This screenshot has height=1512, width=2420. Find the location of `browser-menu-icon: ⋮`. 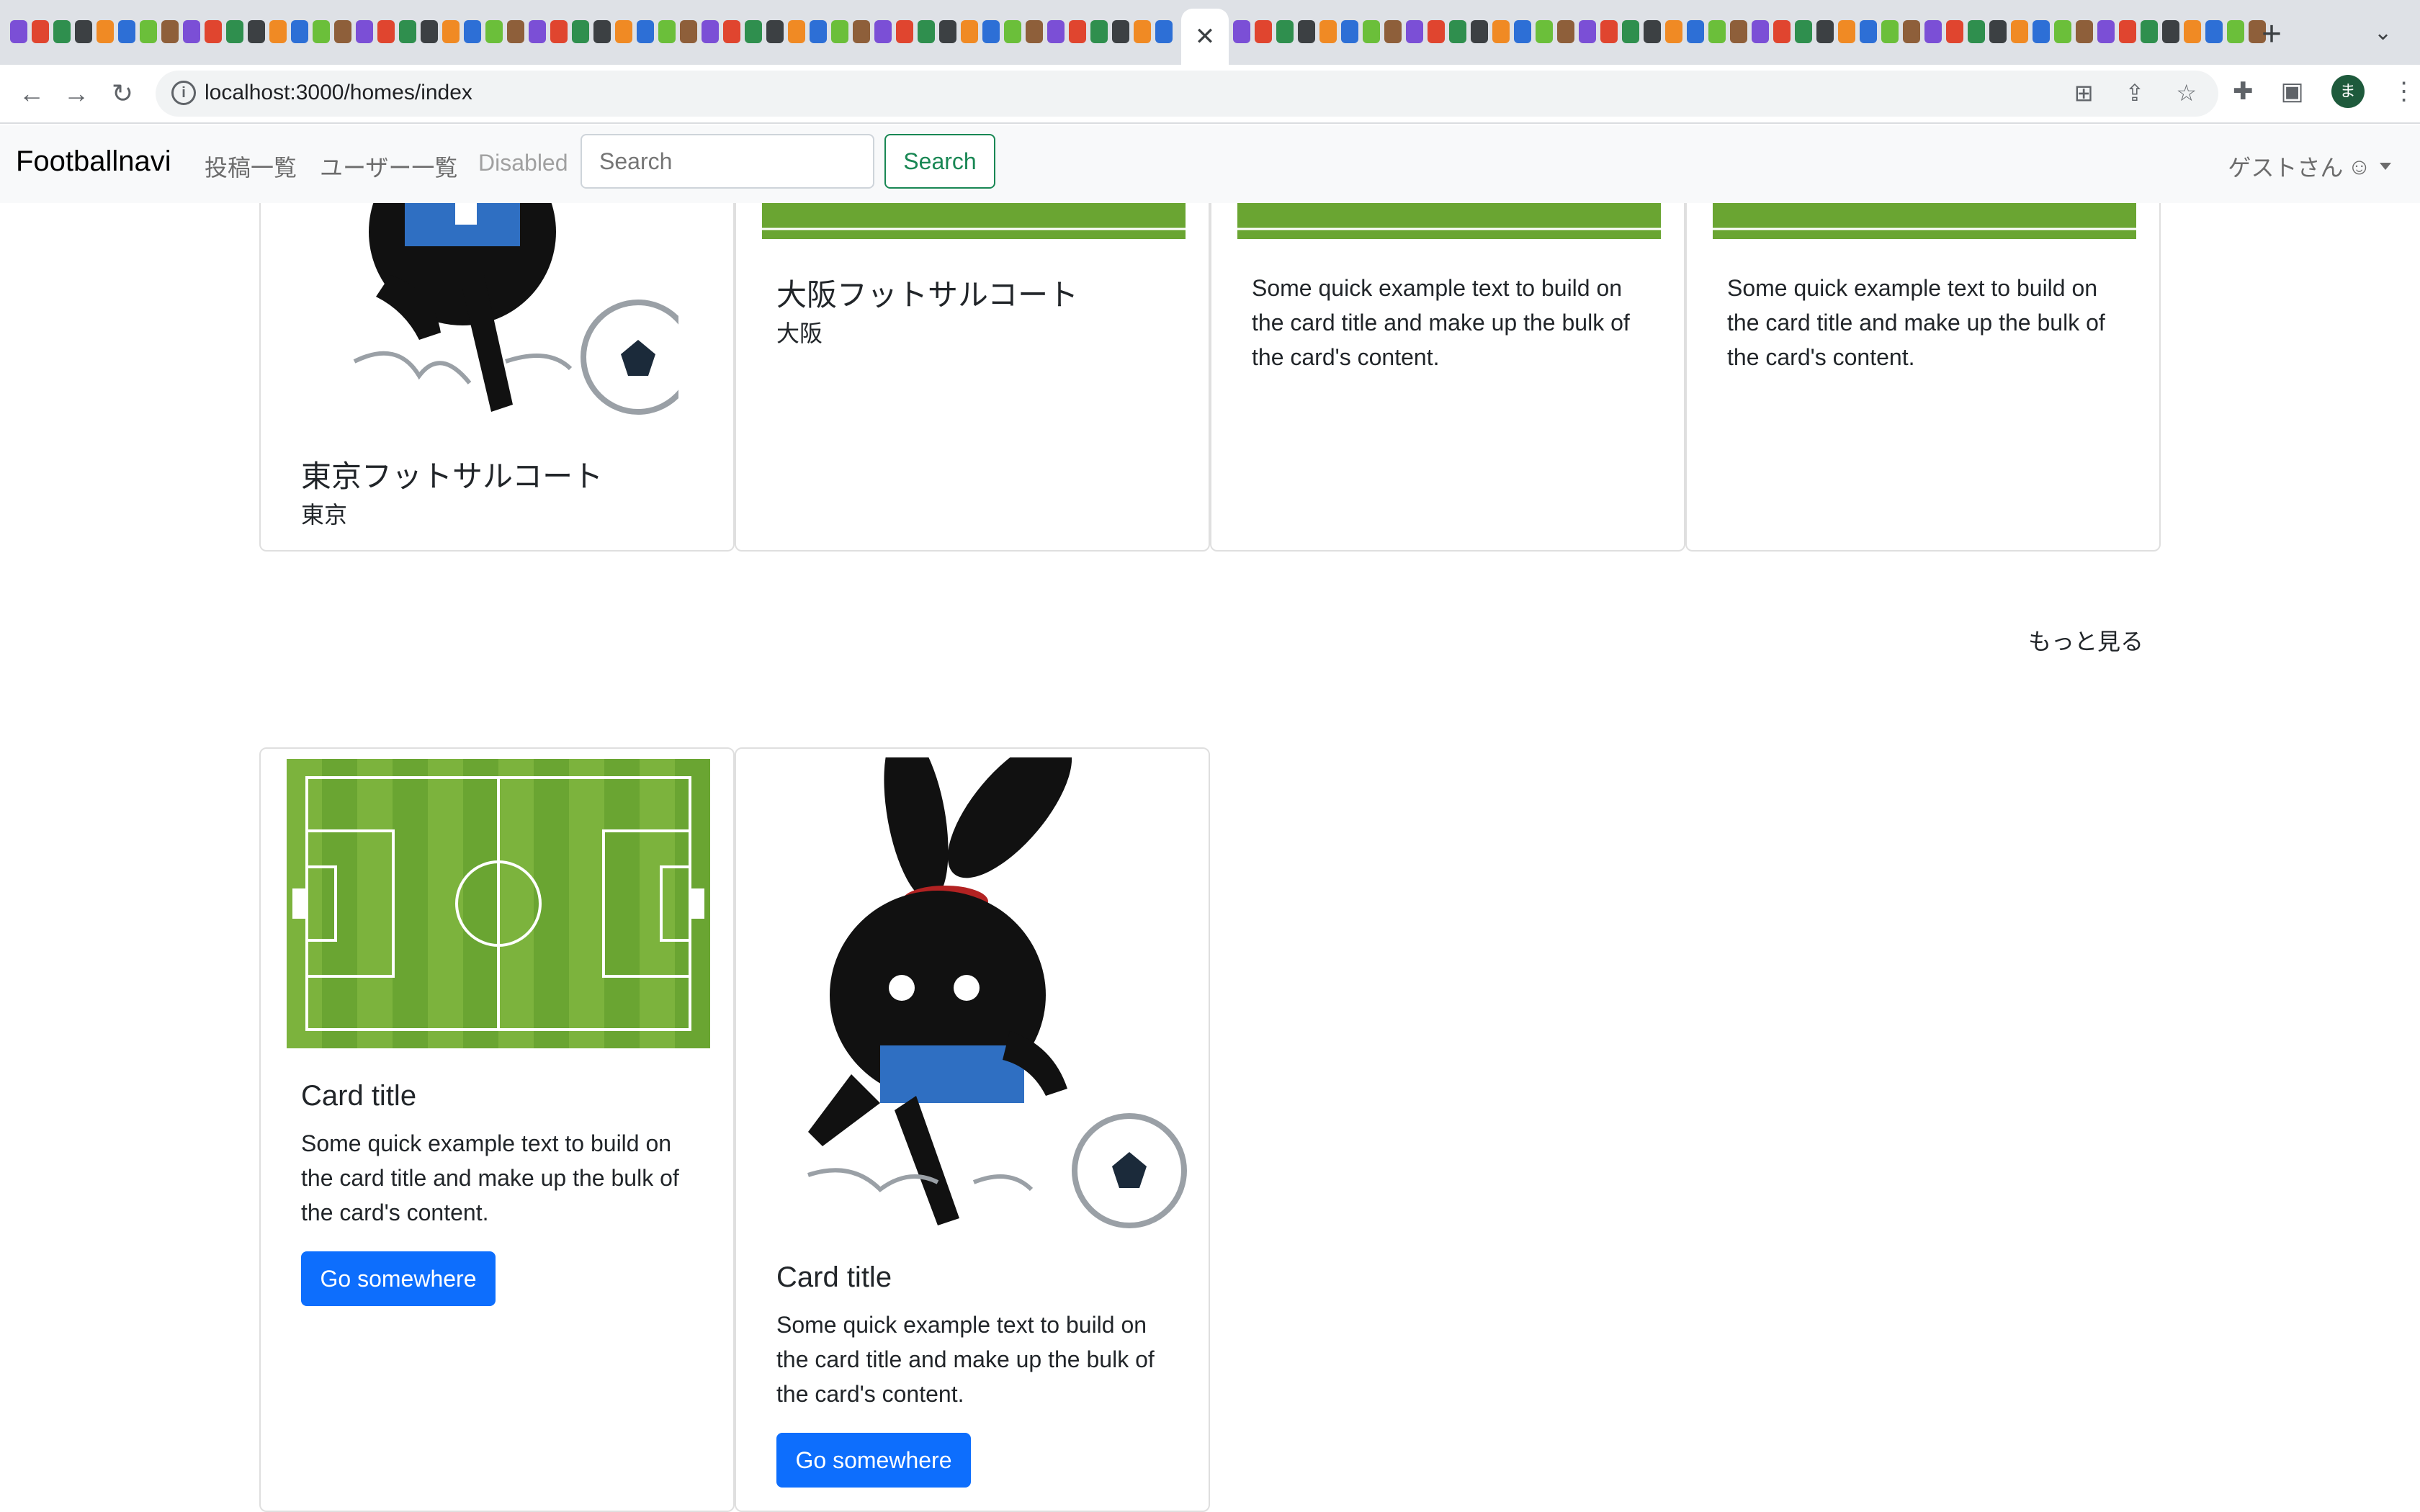

browser-menu-icon: ⋮ is located at coordinates (2404, 91).